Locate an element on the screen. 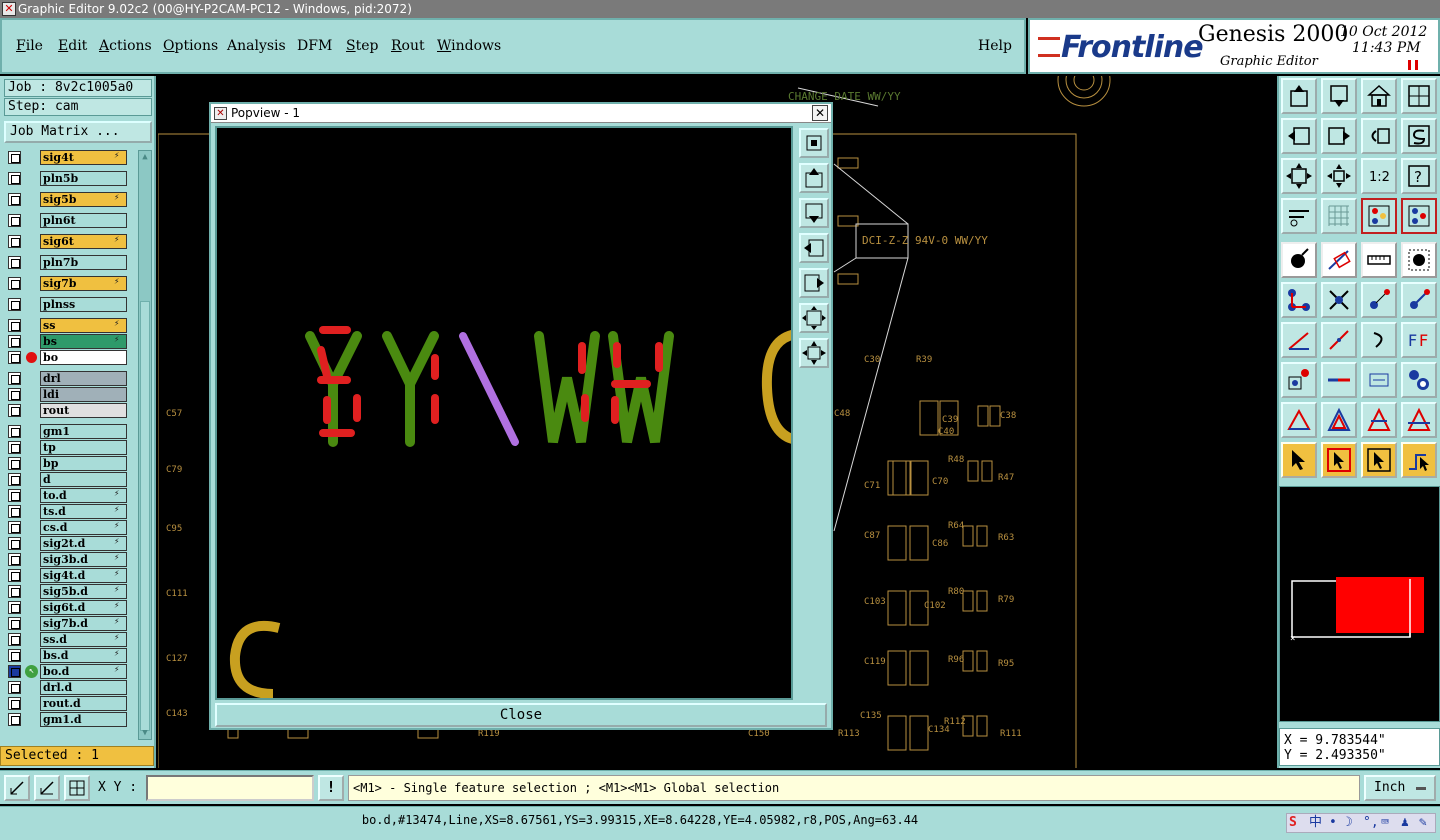 The image size is (1440, 840). grid-snap-icon is located at coordinates (77, 788).